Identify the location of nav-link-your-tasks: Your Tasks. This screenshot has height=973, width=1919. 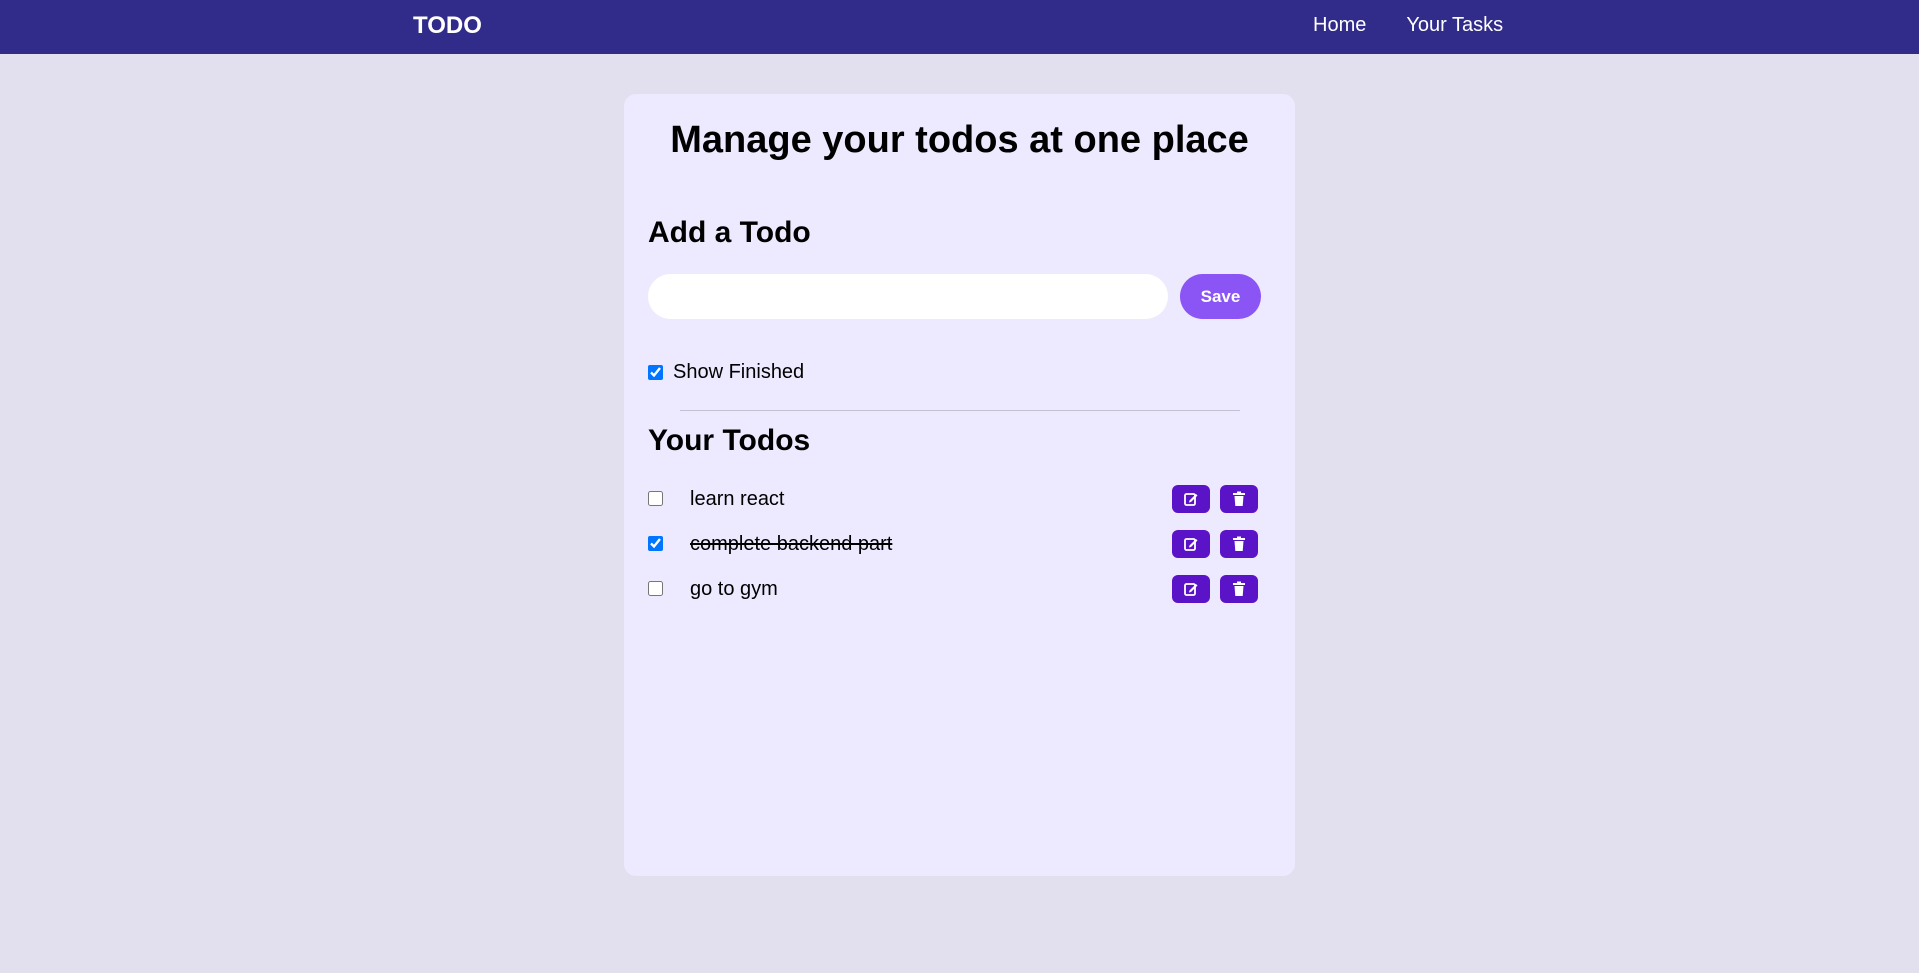
(1454, 25).